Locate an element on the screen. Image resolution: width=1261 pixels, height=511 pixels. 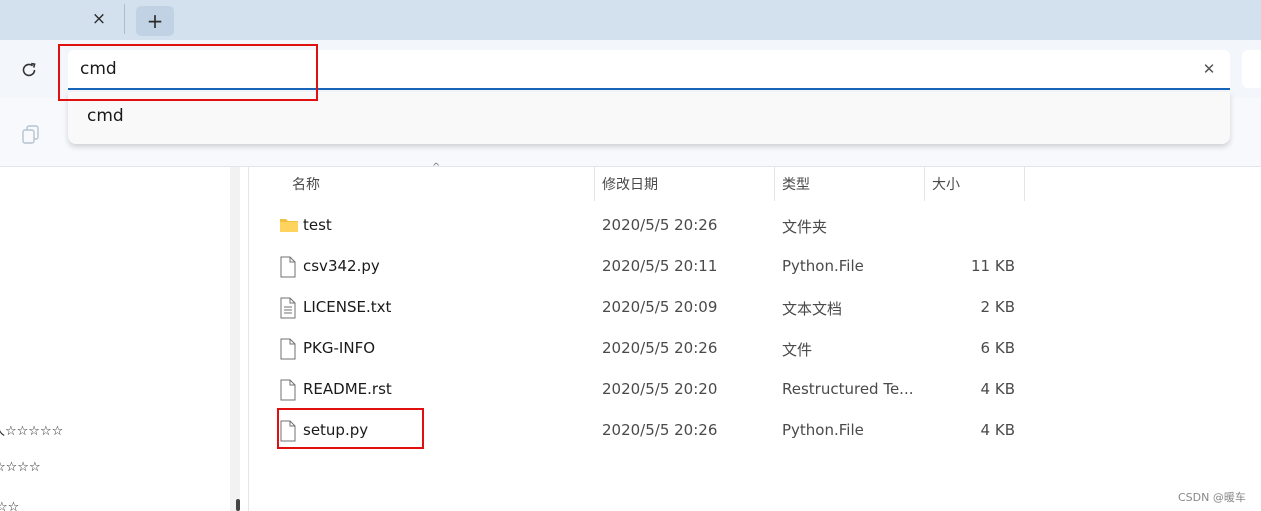
file-row: PKG-INFO 2020/5/5 20:26 文件 6 KB is located at coordinates (656, 349).